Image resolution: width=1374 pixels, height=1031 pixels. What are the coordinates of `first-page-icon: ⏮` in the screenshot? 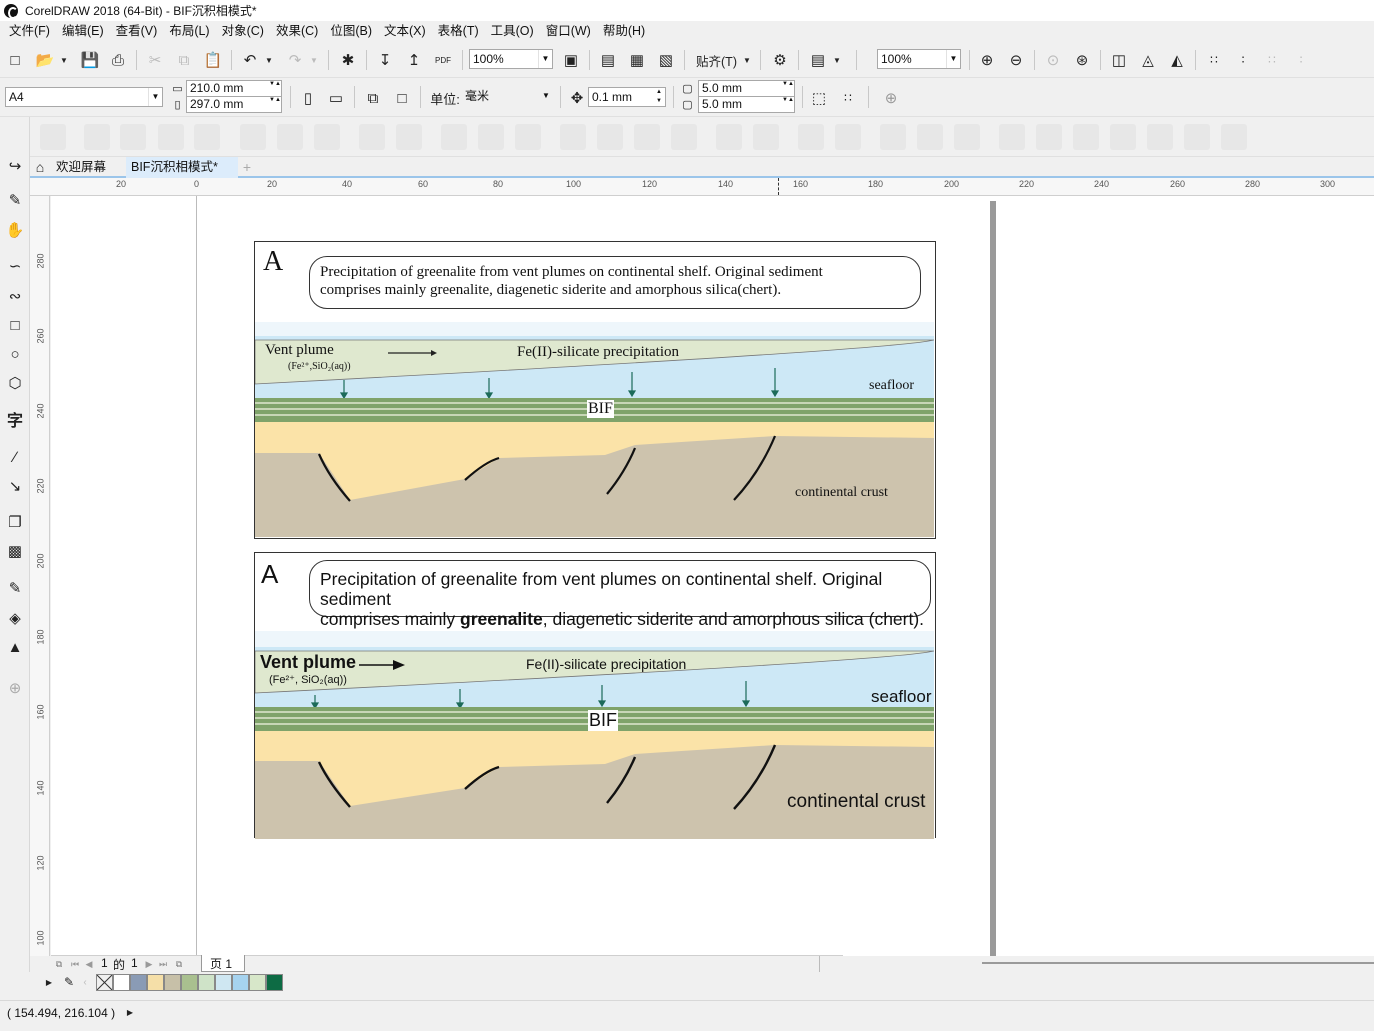 It's located at (75, 964).